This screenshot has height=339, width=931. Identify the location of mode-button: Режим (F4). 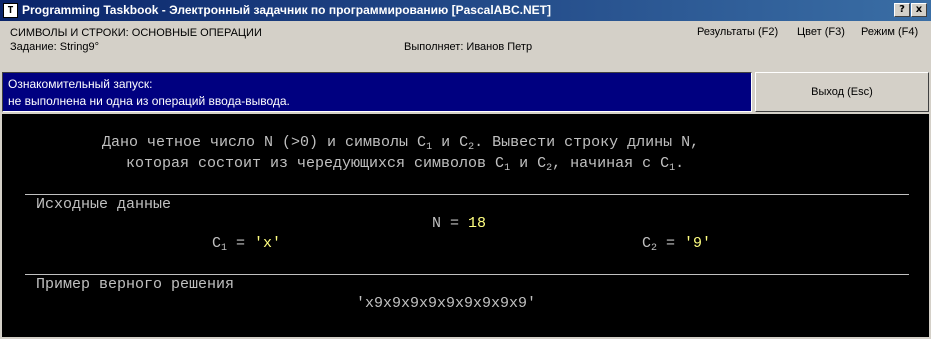
(889, 32).